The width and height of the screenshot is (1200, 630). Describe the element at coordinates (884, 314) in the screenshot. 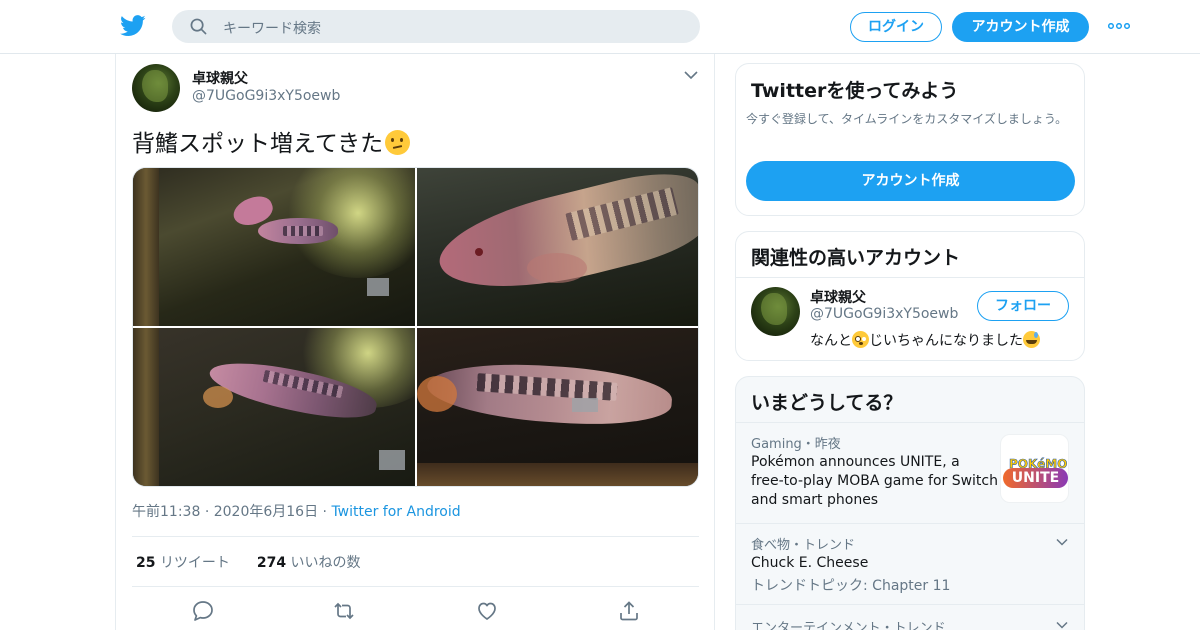

I see `relevant-account-handle: @7UGoG9i3xY5oewb` at that location.